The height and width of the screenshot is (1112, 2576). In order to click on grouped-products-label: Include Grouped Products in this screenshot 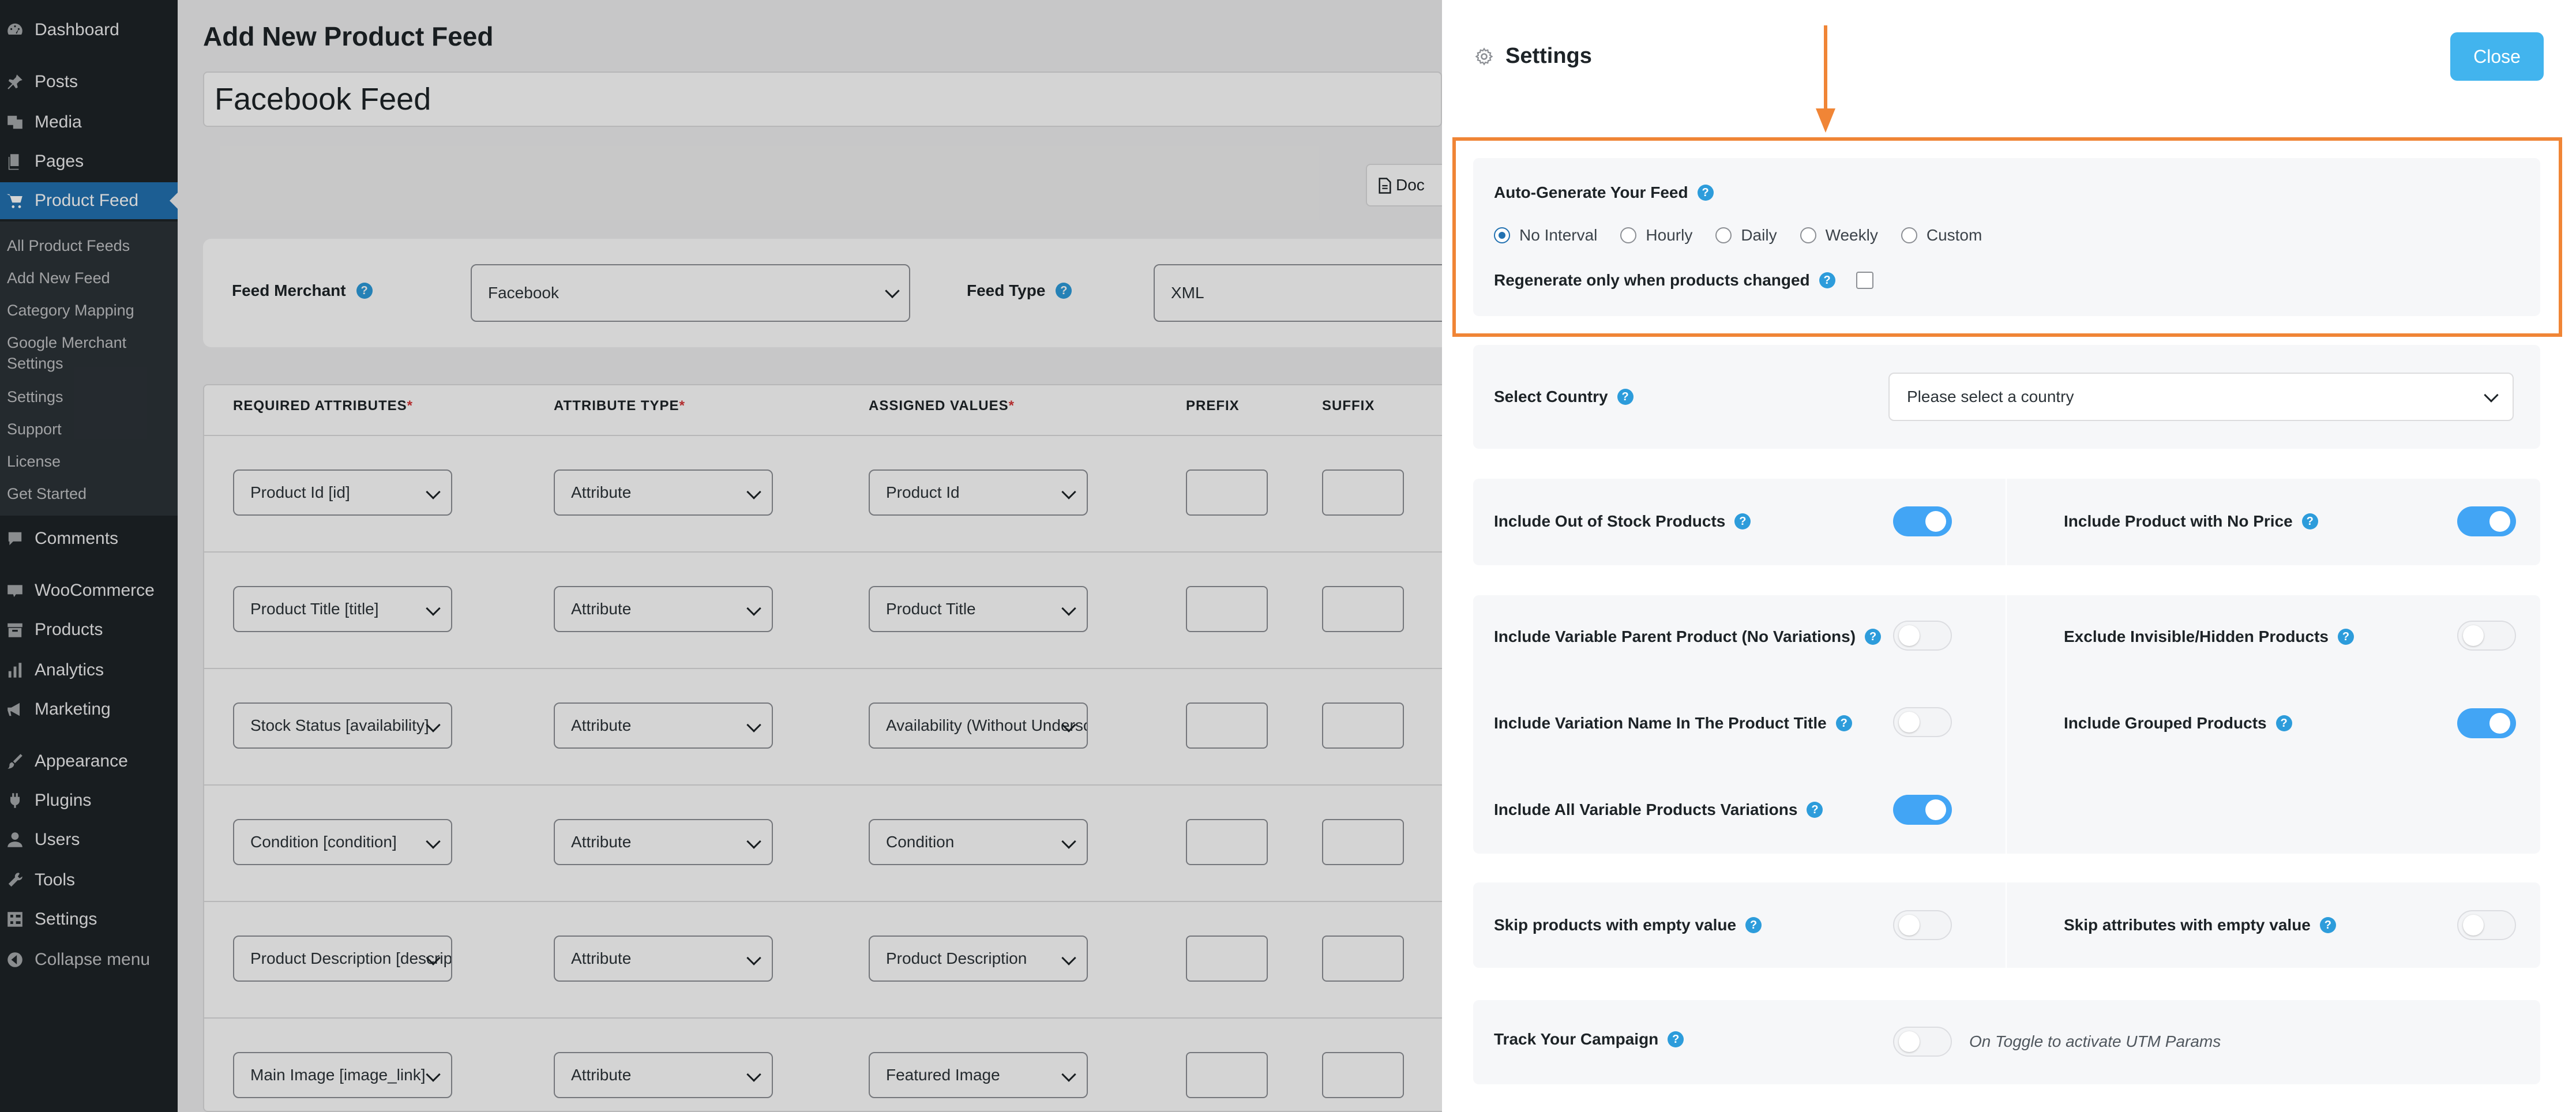, I will do `click(2165, 723)`.